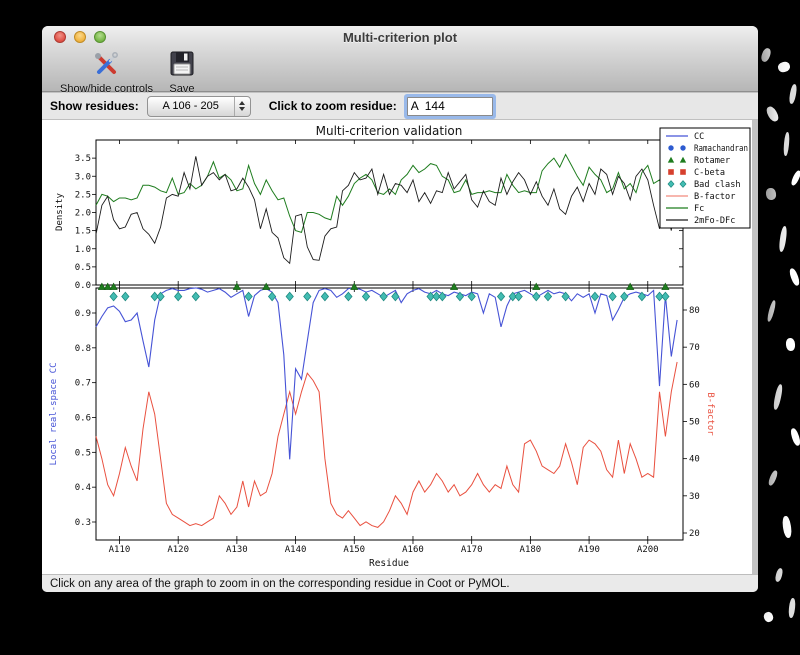  What do you see at coordinates (694, 460) in the screenshot?
I see `axis-tick-label: 40` at bounding box center [694, 460].